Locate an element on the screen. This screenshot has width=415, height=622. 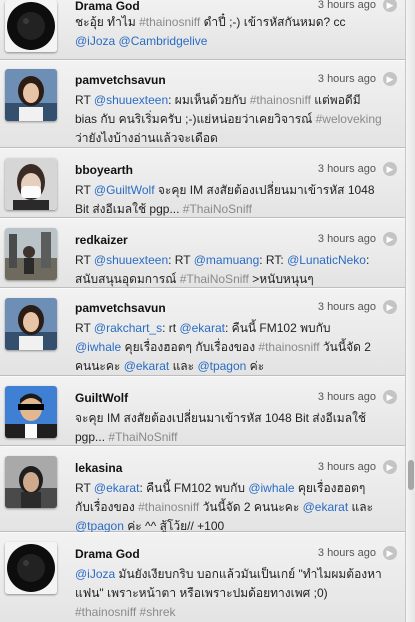
mention-link: @Cambridgelive is located at coordinates (163, 41).